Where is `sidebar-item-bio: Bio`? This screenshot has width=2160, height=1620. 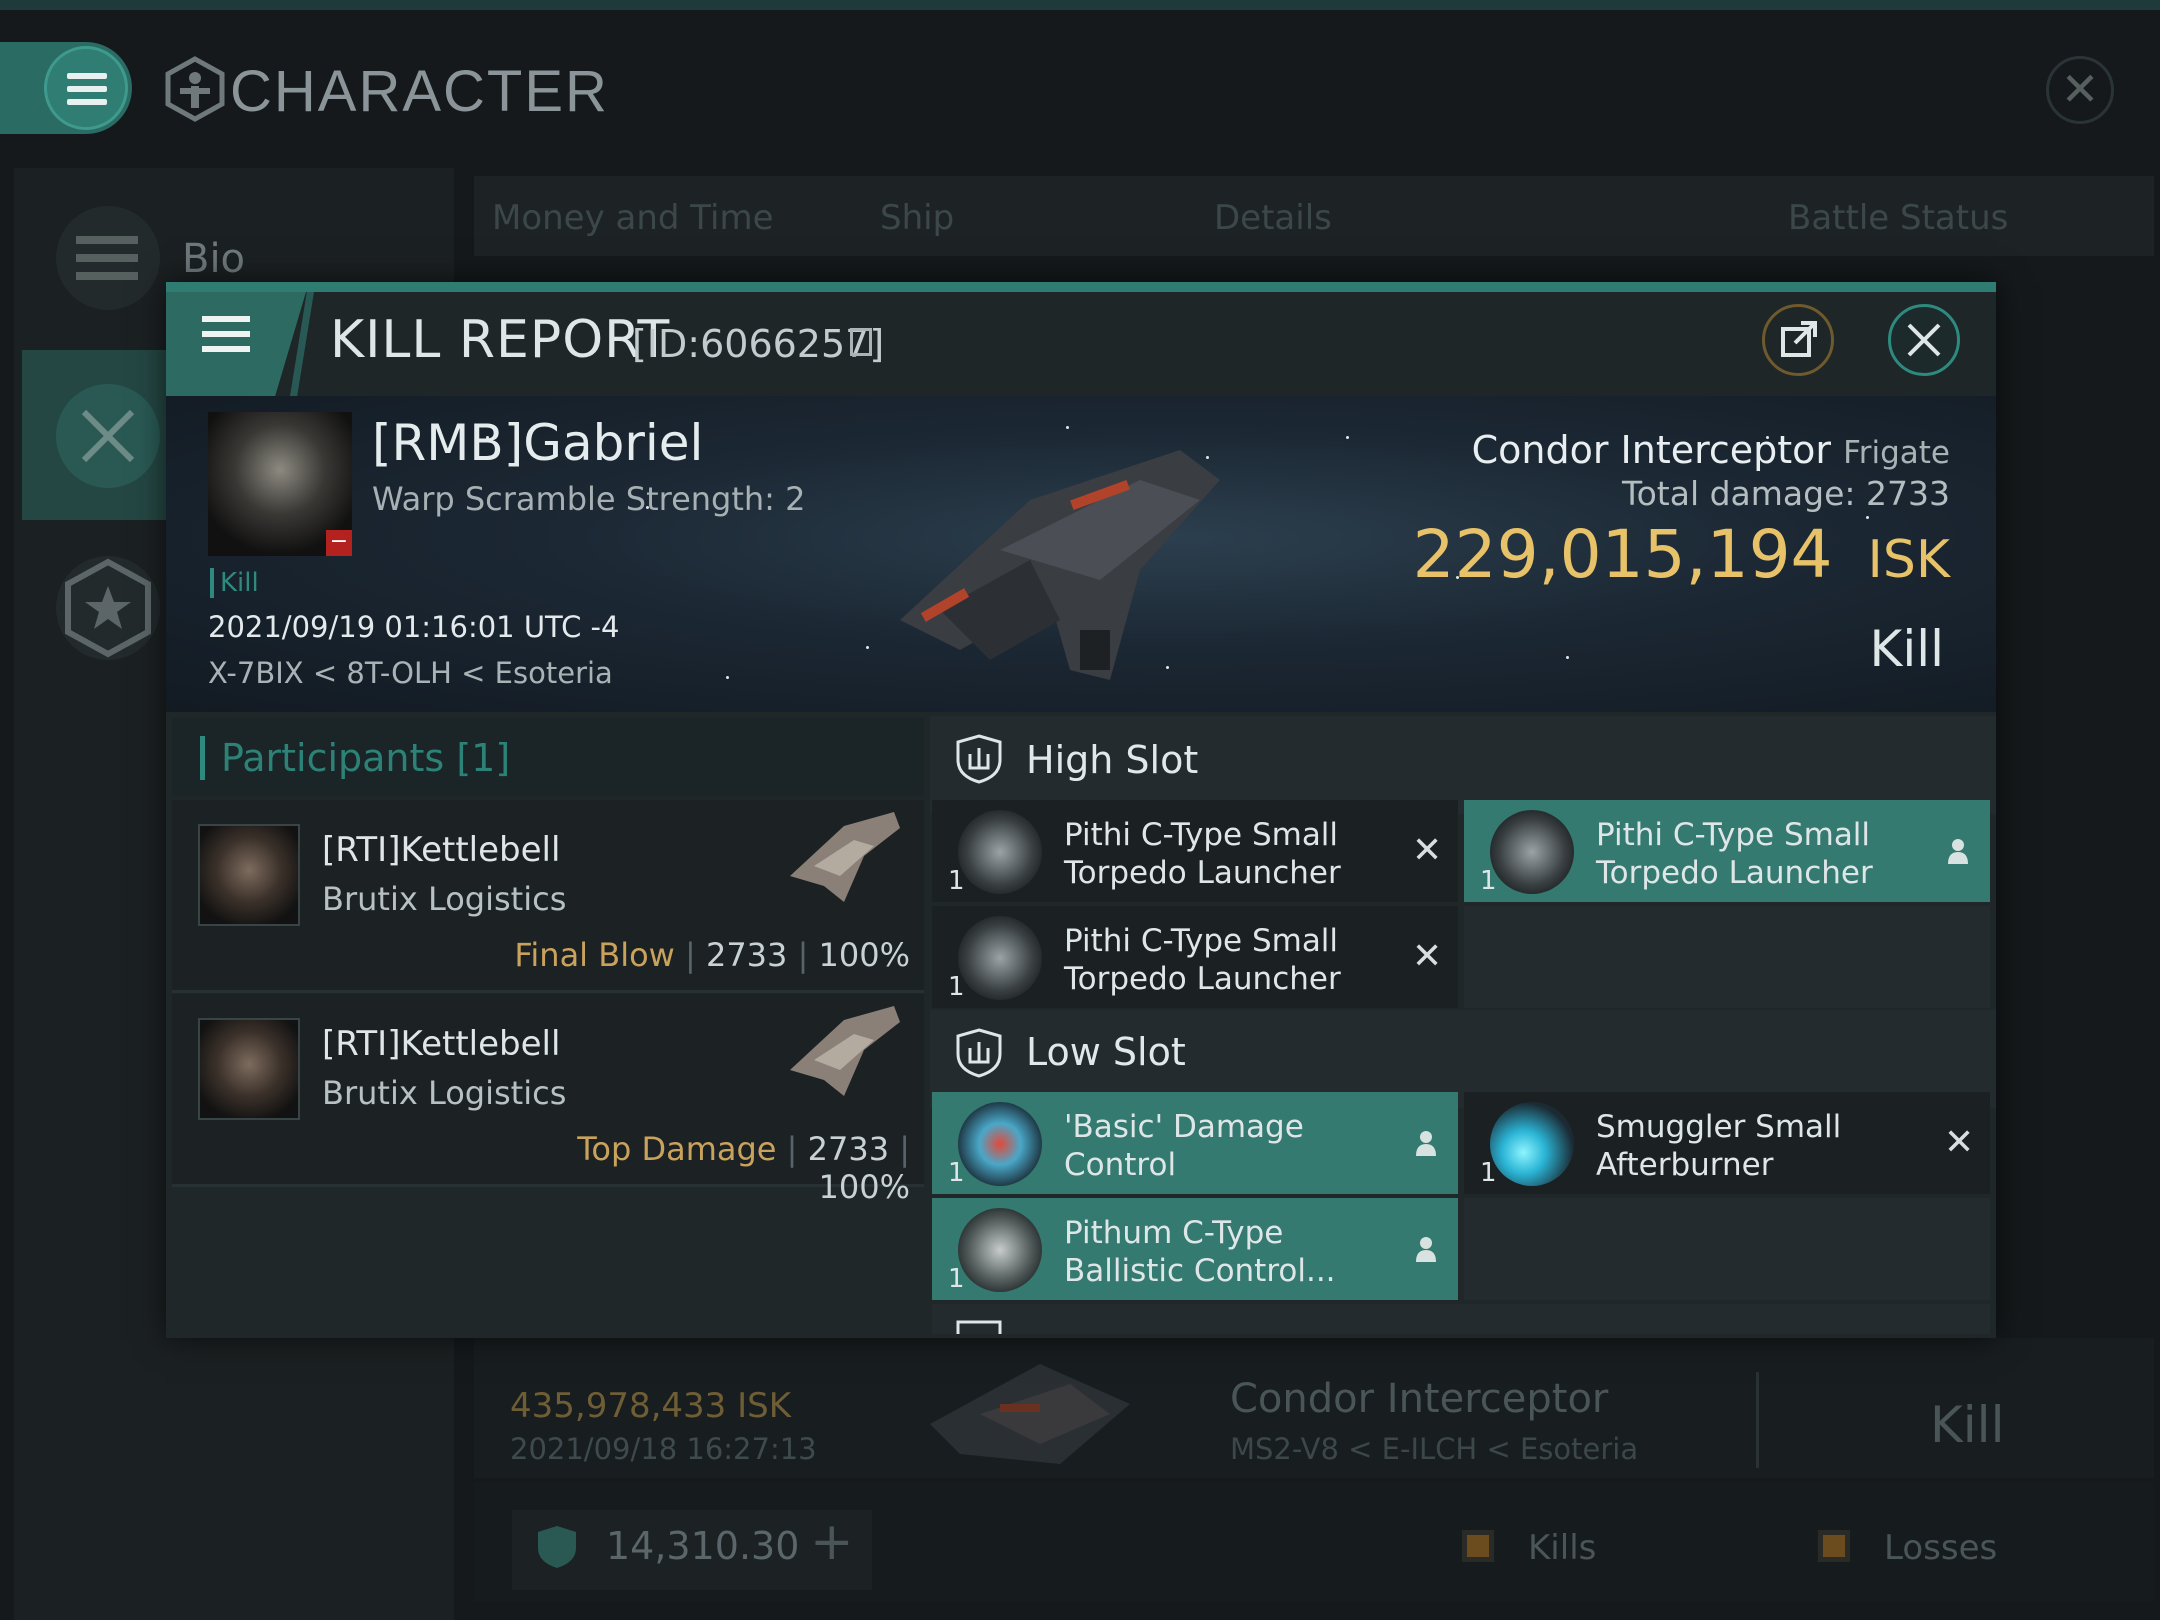 sidebar-item-bio: Bio is located at coordinates (213, 259).